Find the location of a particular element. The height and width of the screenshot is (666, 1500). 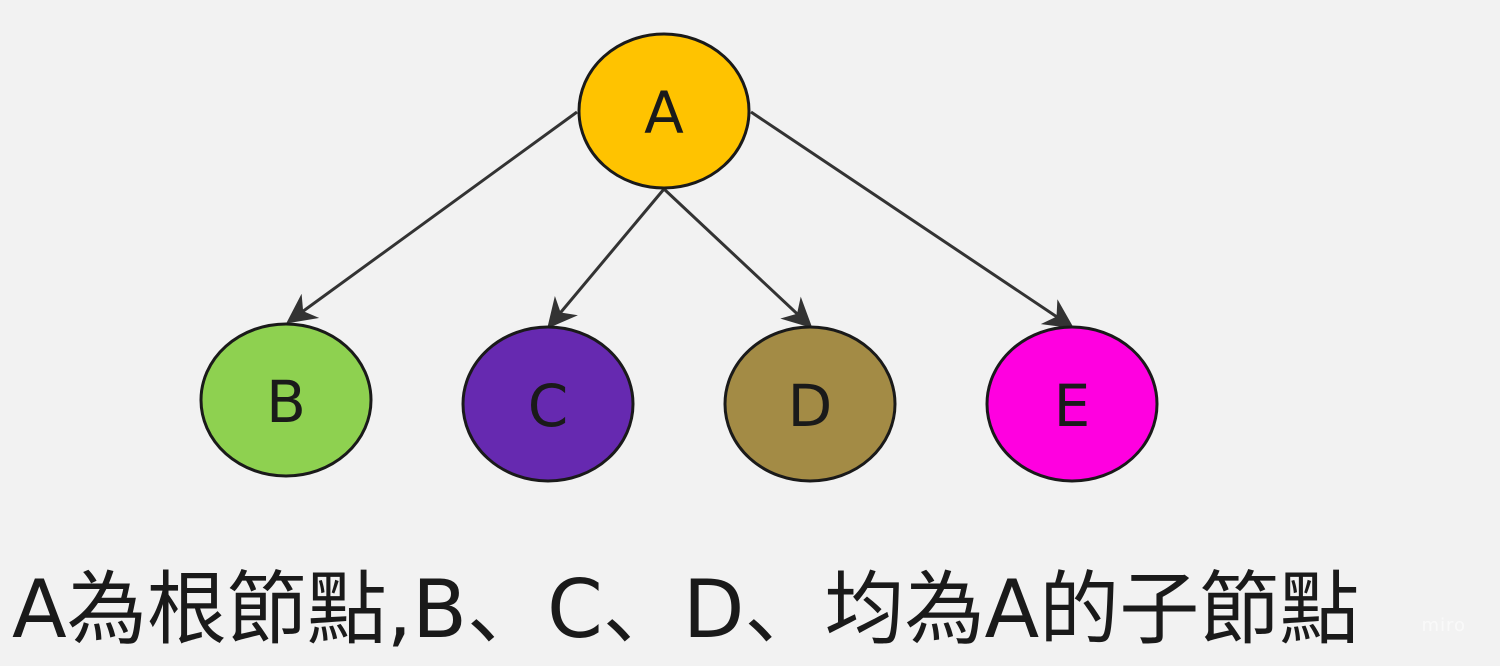

node-b-label: B is located at coordinates (286, 402).